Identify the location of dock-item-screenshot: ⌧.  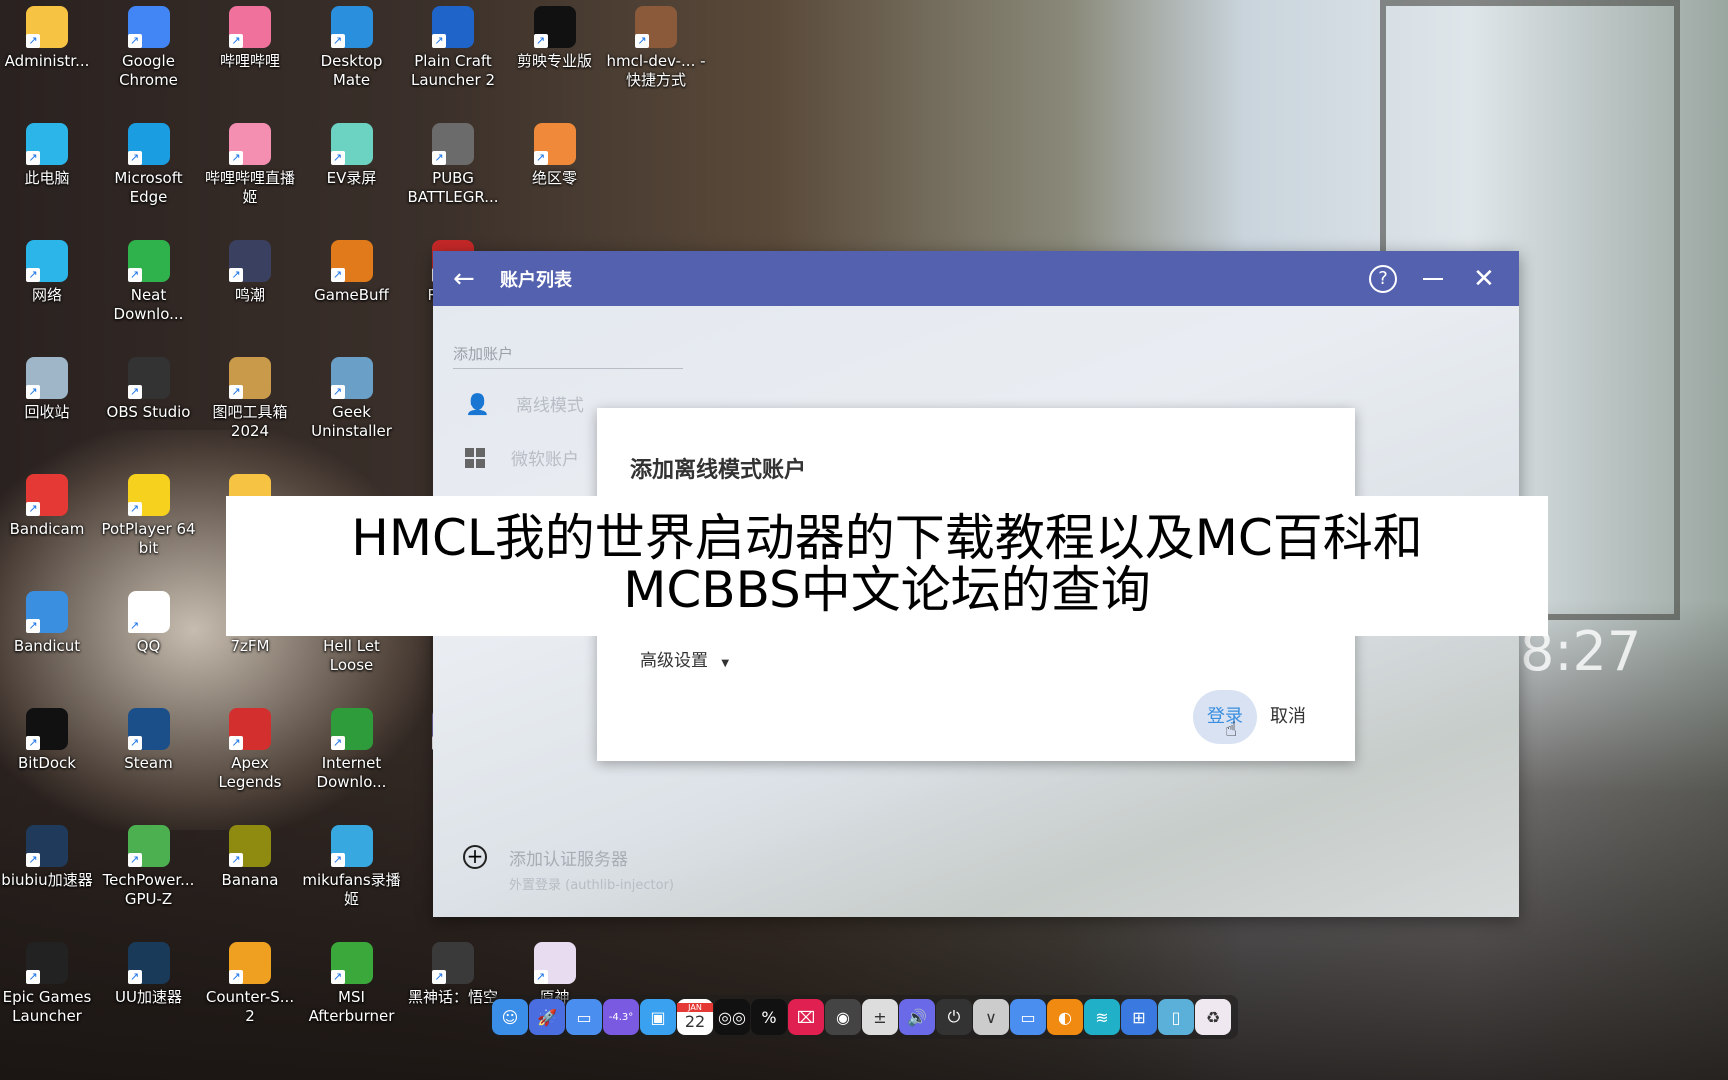
(806, 1017).